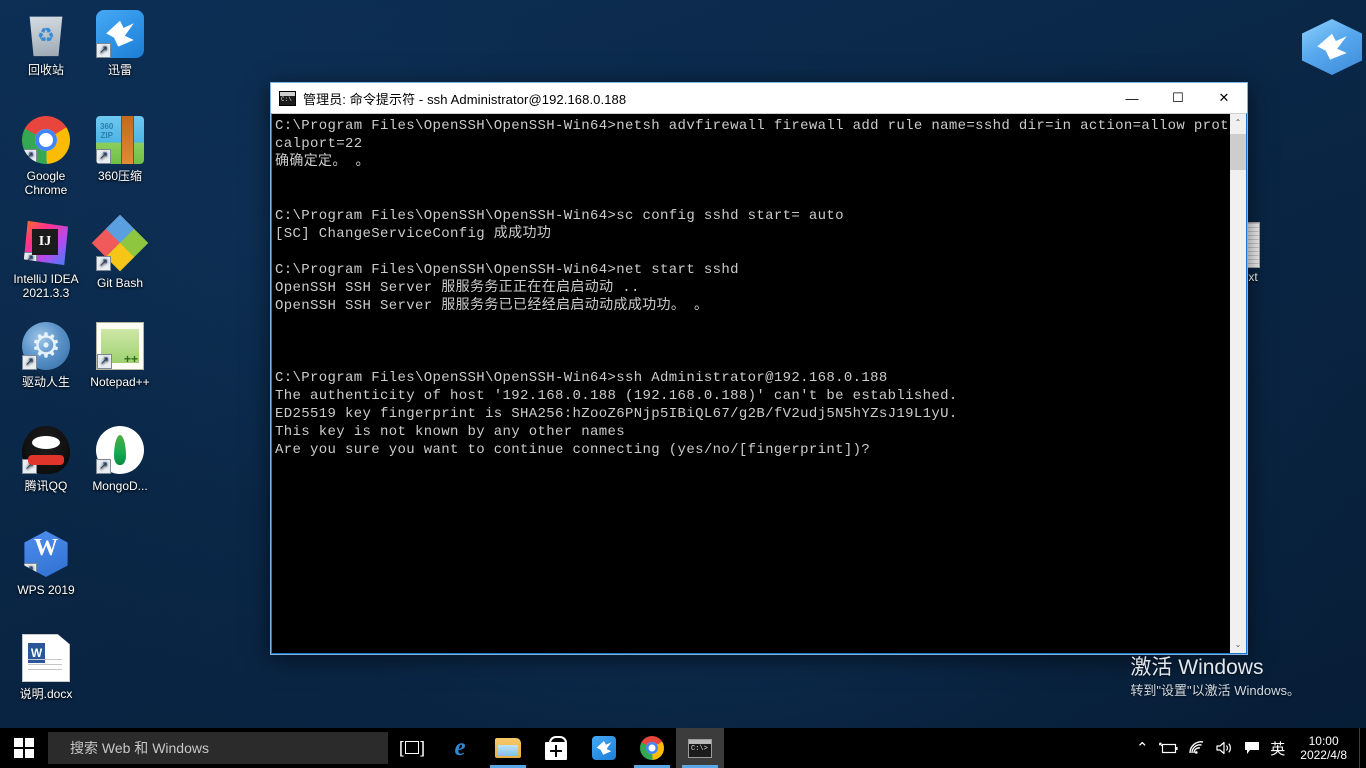 This screenshot has height=768, width=1366. What do you see at coordinates (1238, 122) in the screenshot?
I see `scroll-up-arrow-icon: ⌃` at bounding box center [1238, 122].